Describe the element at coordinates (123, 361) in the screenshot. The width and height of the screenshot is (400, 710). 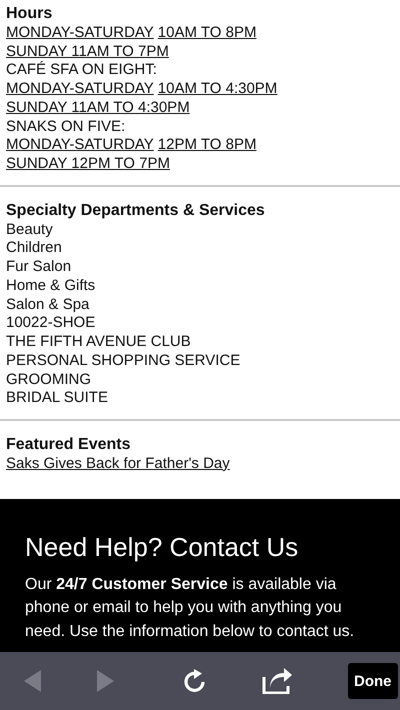
I see `department-item: PERSONAL SHOPPING SERVICE` at that location.